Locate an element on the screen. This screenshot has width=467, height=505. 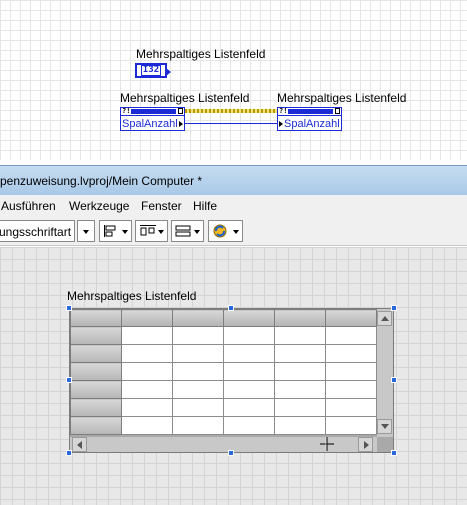
scroll-left-button is located at coordinates (79, 444).